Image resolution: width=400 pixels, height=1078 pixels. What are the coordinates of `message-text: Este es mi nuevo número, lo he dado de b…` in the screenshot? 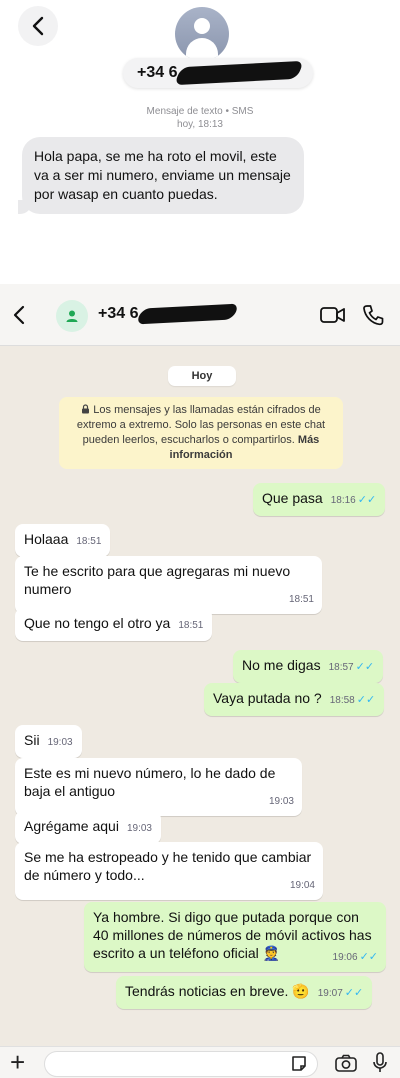 It's located at (150, 782).